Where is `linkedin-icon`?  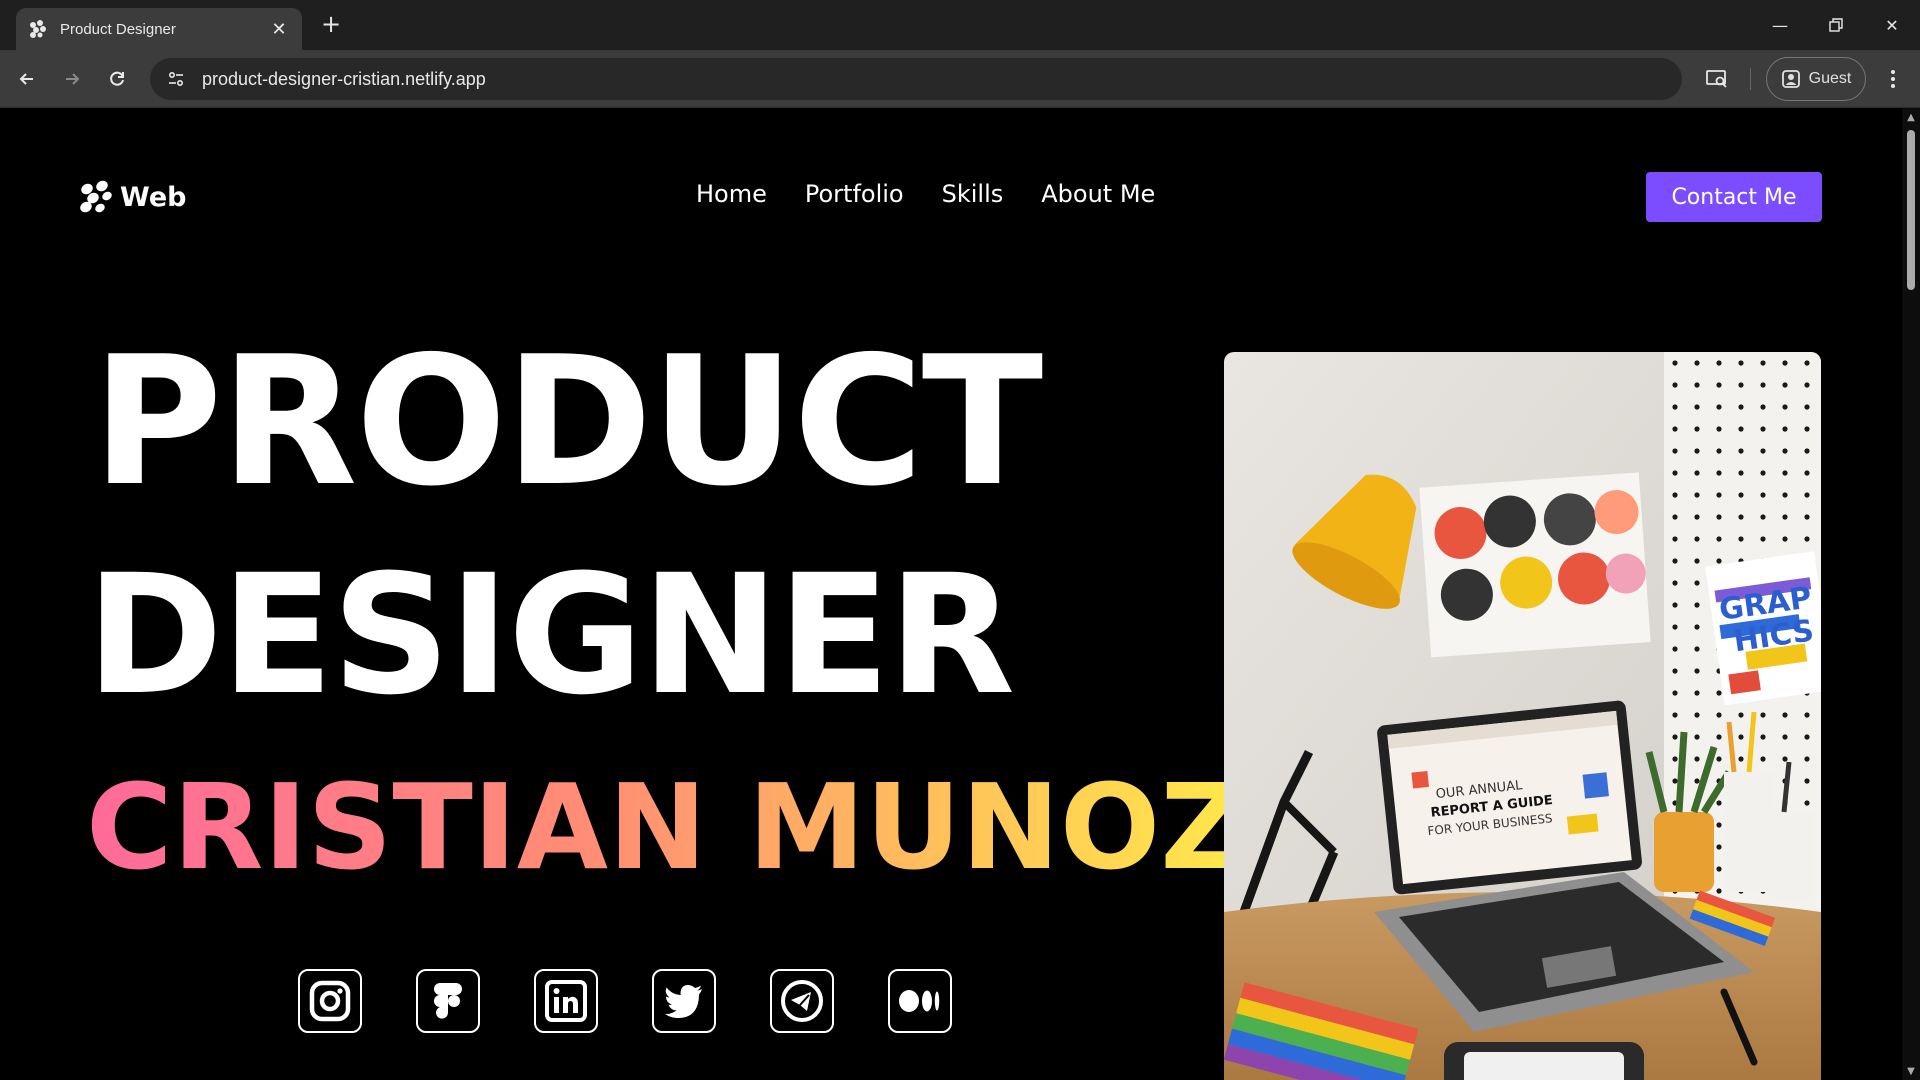 linkedin-icon is located at coordinates (566, 1001).